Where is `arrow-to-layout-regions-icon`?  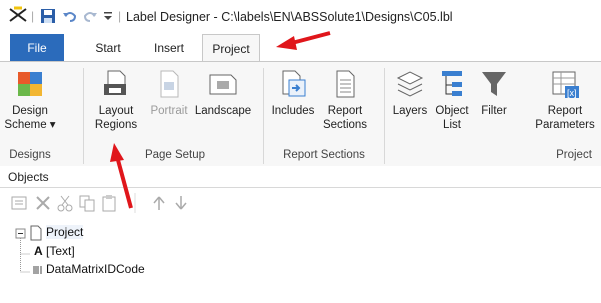 arrow-to-layout-regions-icon is located at coordinates (121, 176).